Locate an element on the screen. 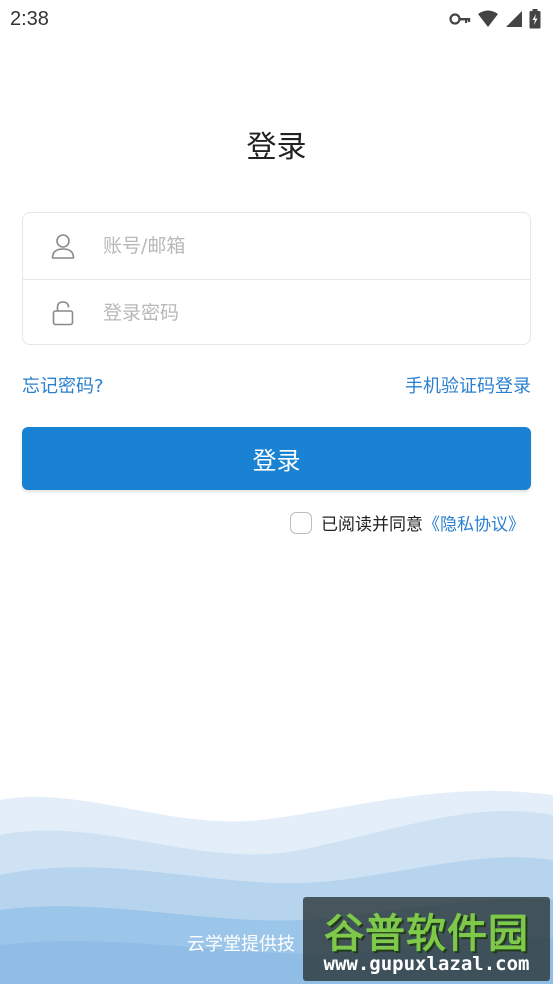 This screenshot has height=984, width=553. account-input is located at coordinates (293, 246).